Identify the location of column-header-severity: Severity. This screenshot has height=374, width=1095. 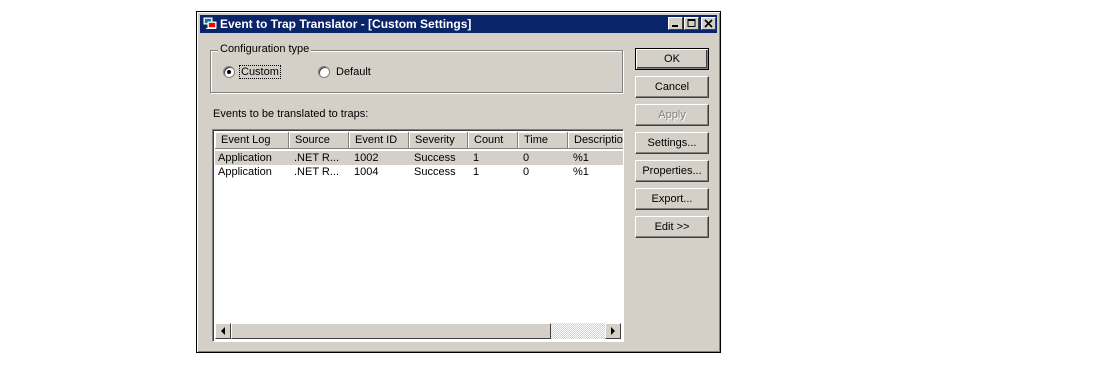
(438, 140).